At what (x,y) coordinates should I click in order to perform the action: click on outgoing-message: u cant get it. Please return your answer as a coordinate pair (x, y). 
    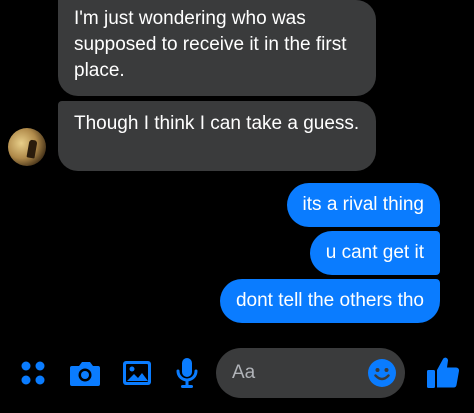
    Looking at the image, I should click on (374, 253).